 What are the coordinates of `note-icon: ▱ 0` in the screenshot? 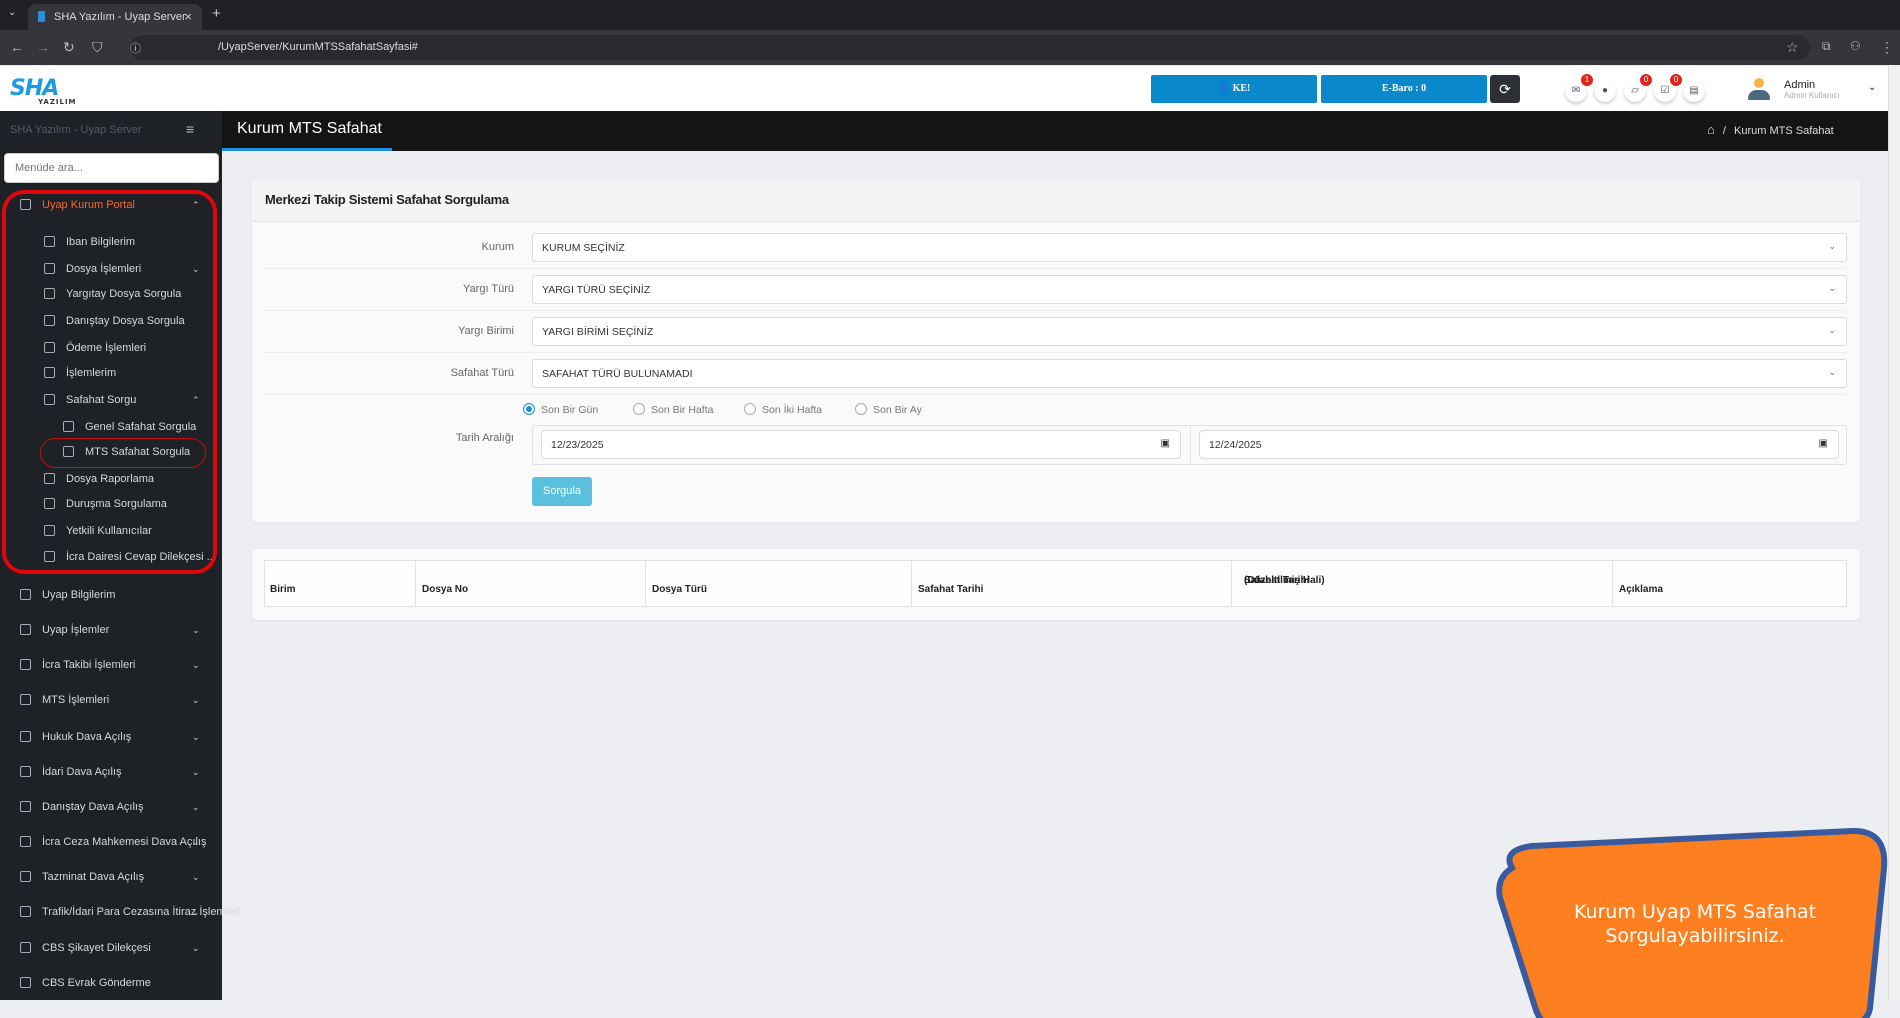 It's located at (1638, 88).